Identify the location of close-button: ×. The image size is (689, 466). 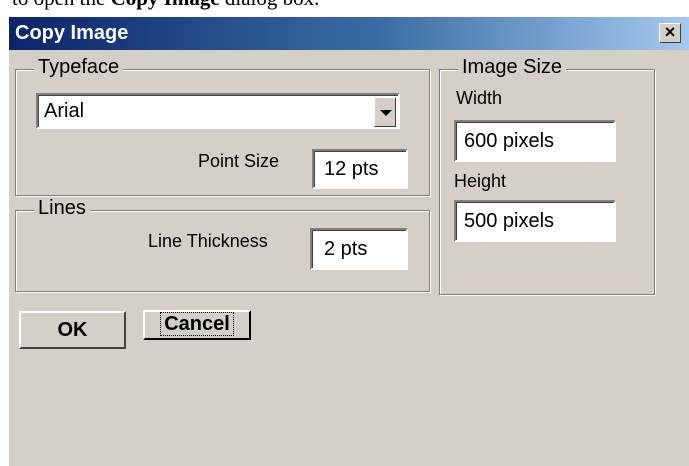
(670, 33).